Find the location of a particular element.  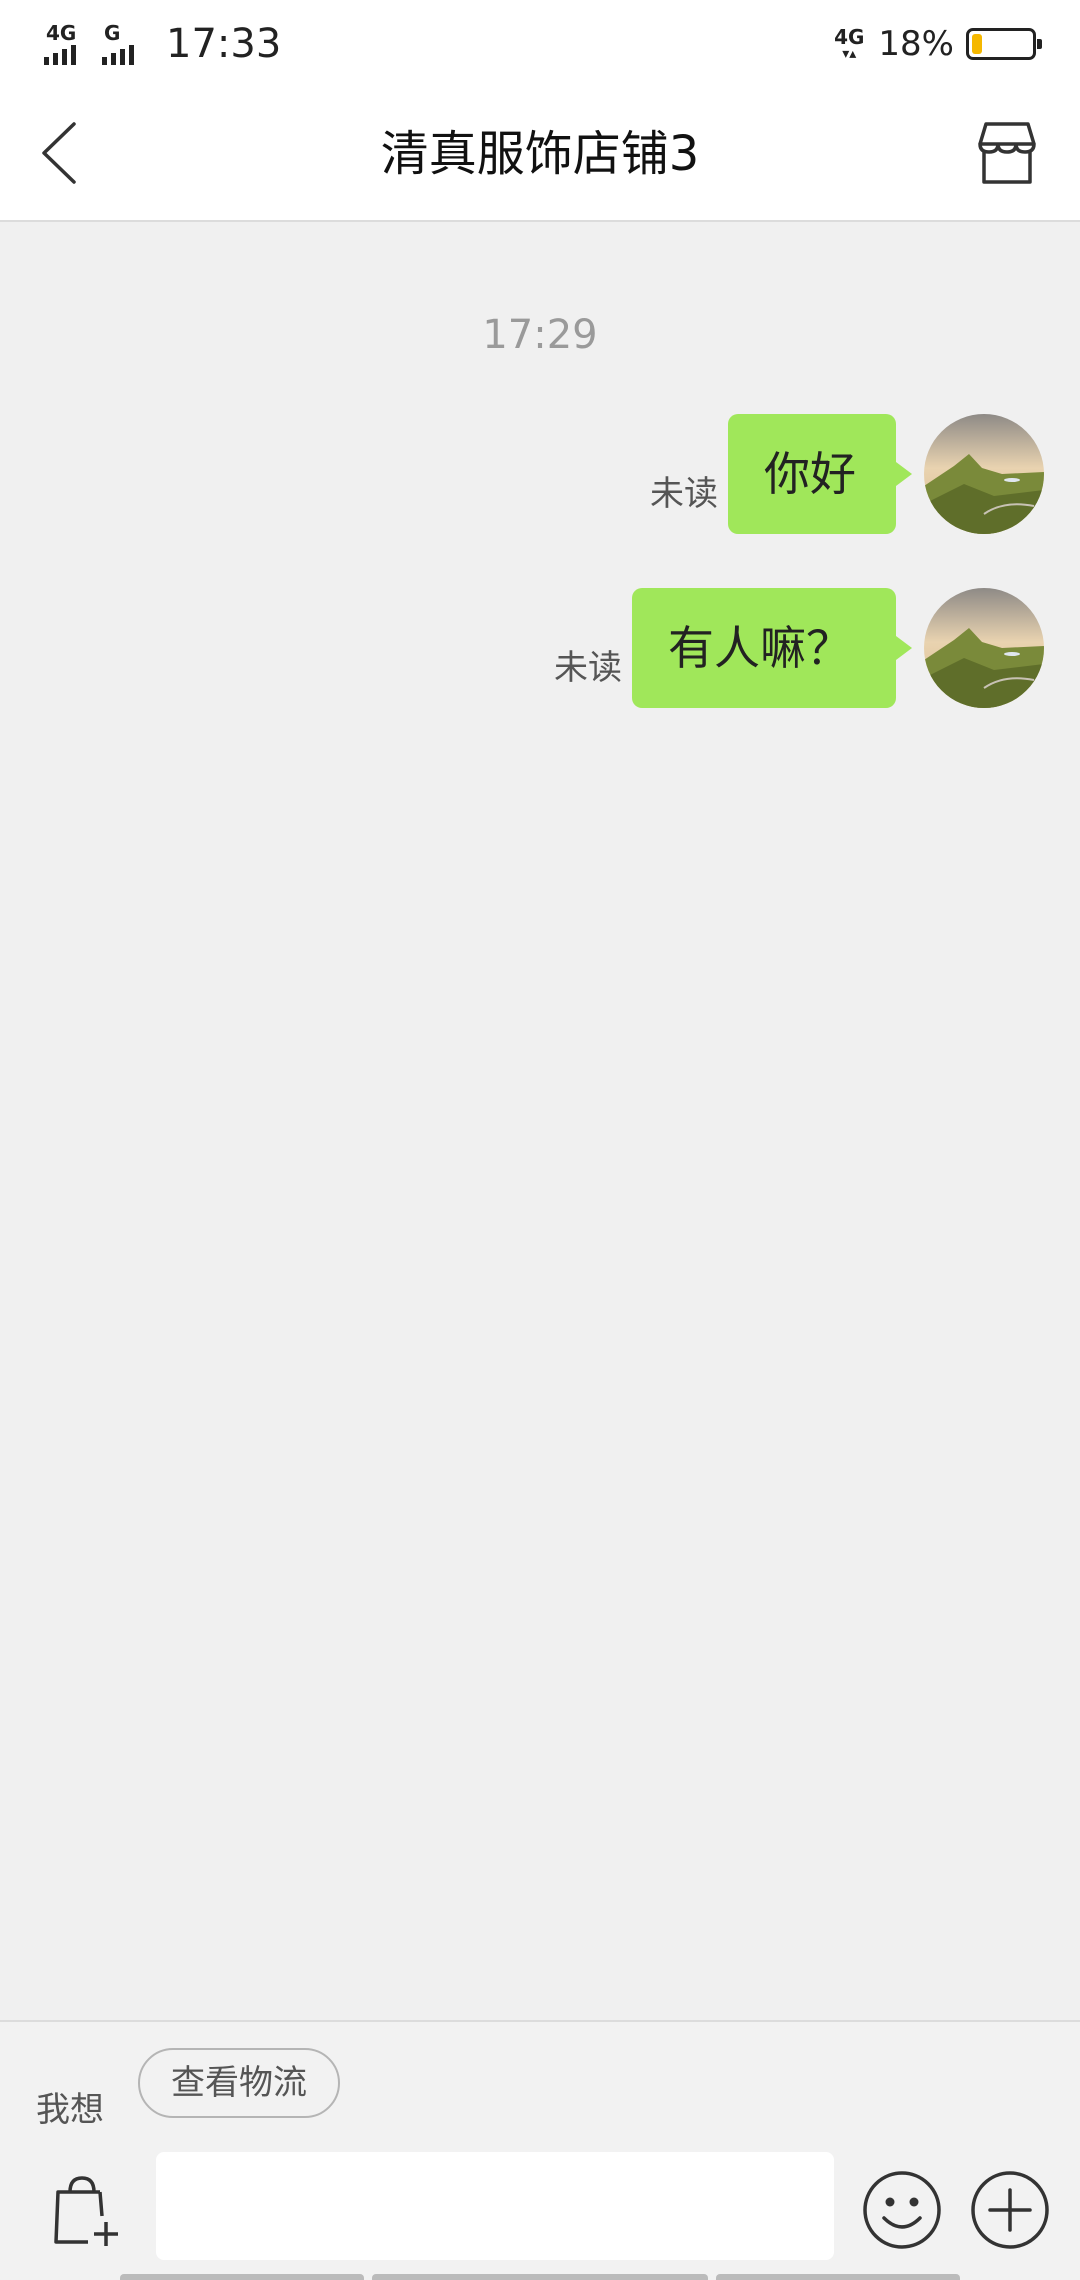

status-left: 4G G 17:33 is located at coordinates (162, 44).